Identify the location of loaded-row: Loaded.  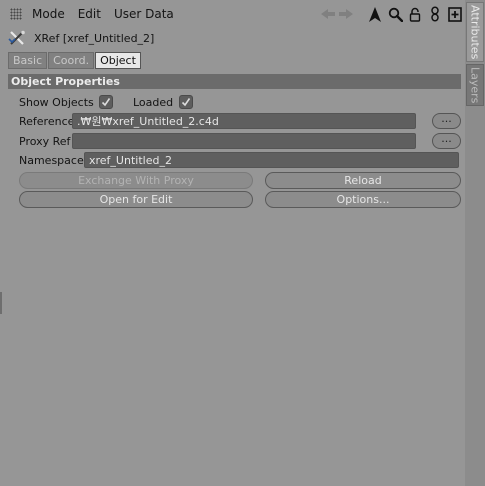
(163, 102).